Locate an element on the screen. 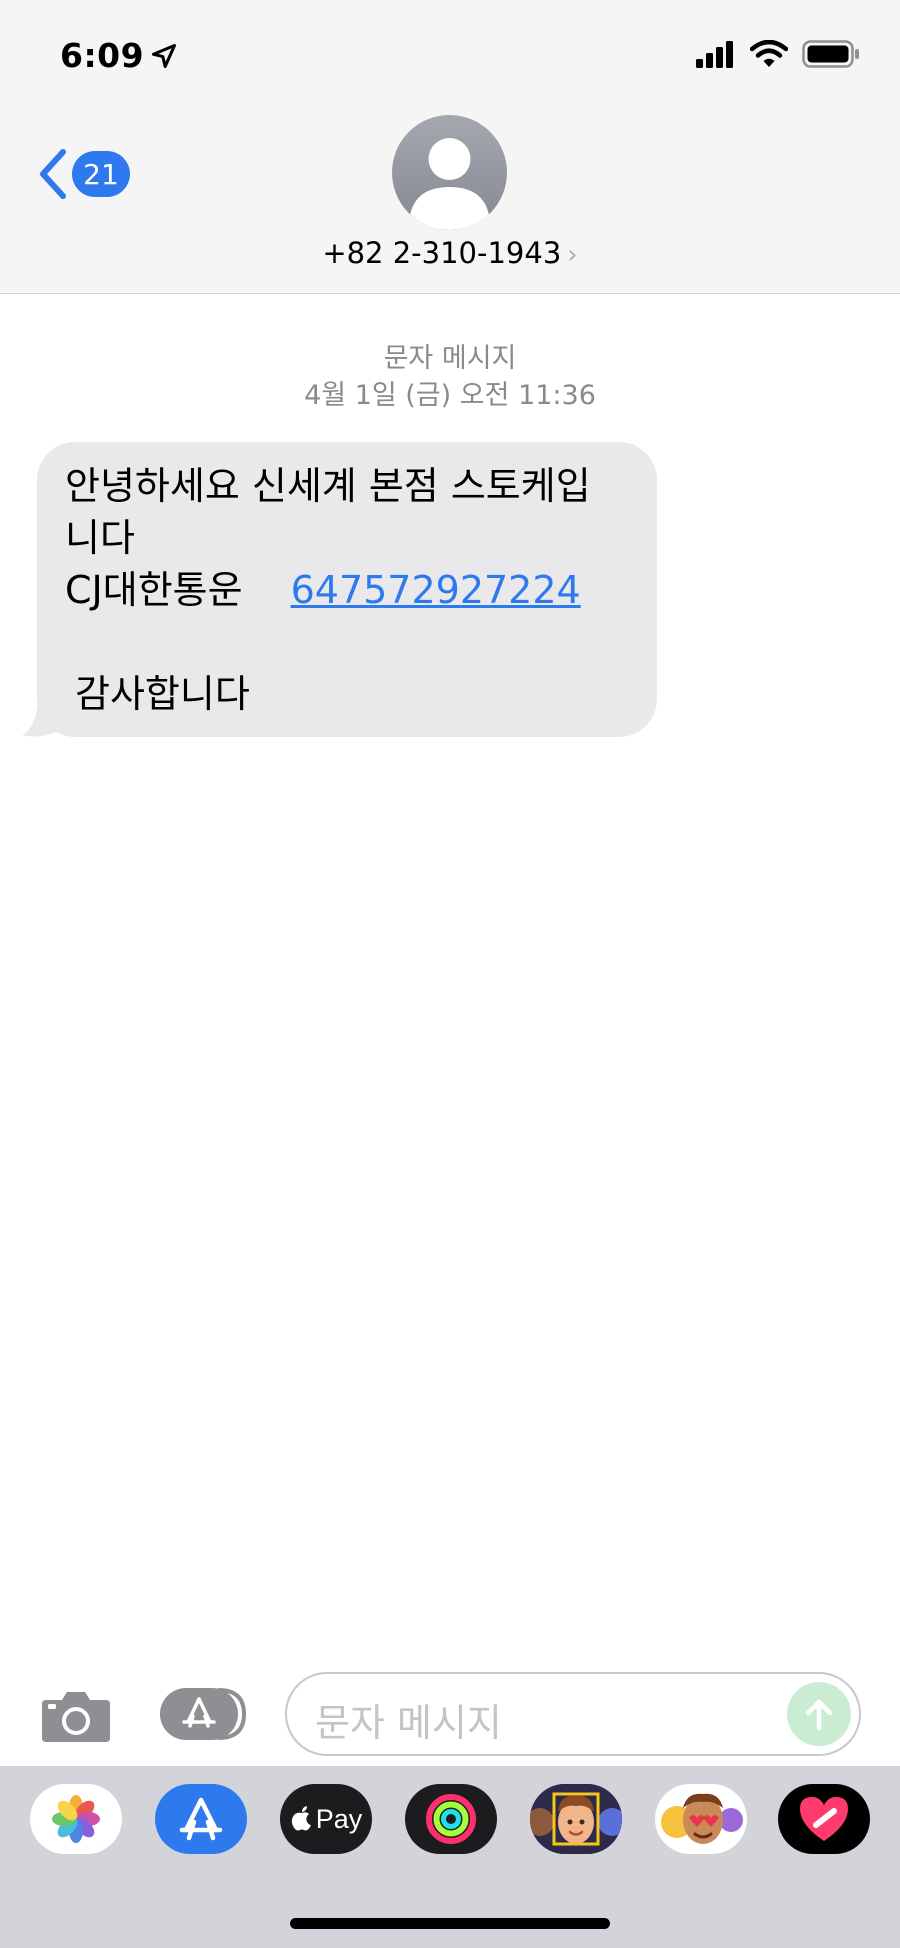 Image resolution: width=900 pixels, height=1948 pixels. memoji-icon is located at coordinates (576, 1819).